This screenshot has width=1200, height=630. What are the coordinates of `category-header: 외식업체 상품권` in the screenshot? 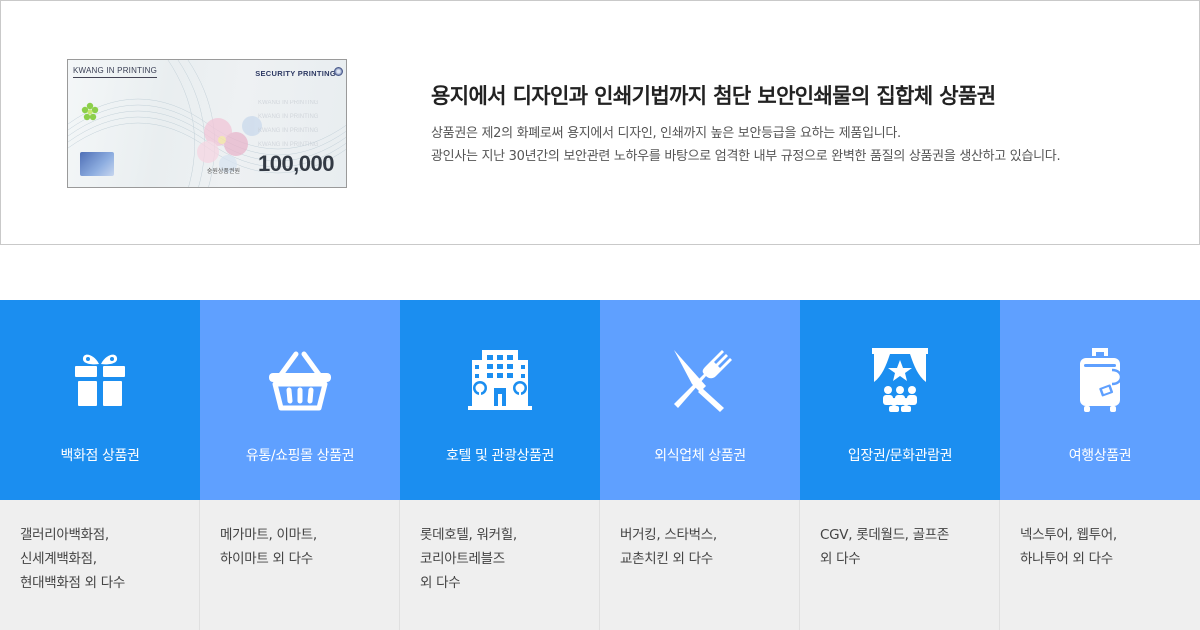 It's located at (700, 400).